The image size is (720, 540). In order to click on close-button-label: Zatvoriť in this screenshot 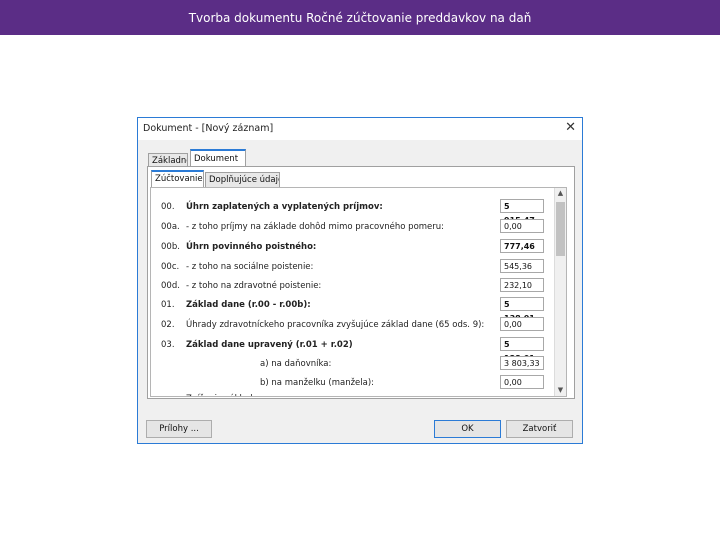, I will do `click(539, 429)`.